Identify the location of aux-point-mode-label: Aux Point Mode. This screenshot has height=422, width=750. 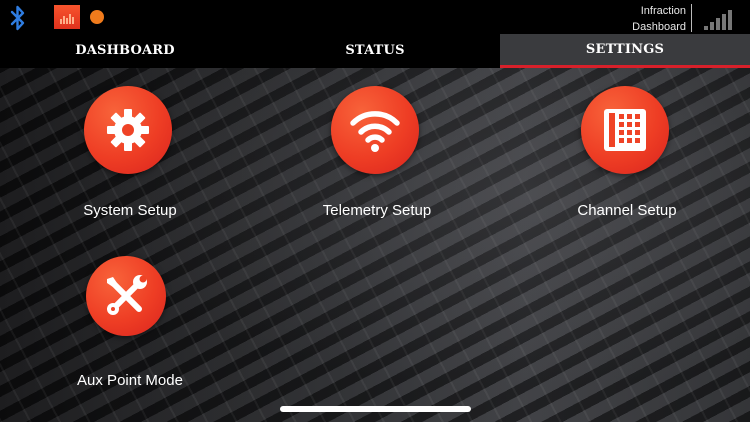
(130, 380).